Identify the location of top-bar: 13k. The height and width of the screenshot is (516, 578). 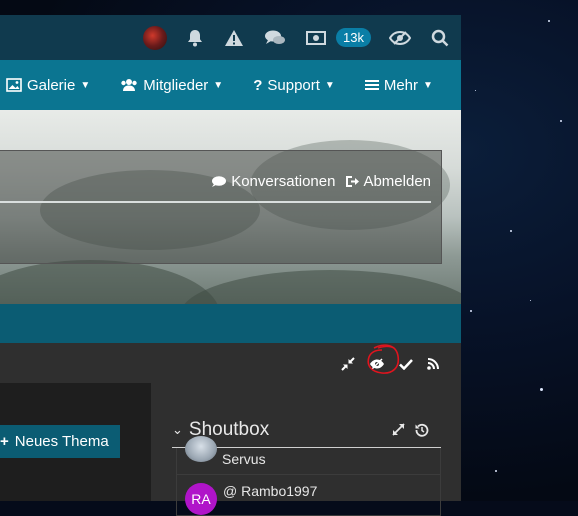
(230, 37).